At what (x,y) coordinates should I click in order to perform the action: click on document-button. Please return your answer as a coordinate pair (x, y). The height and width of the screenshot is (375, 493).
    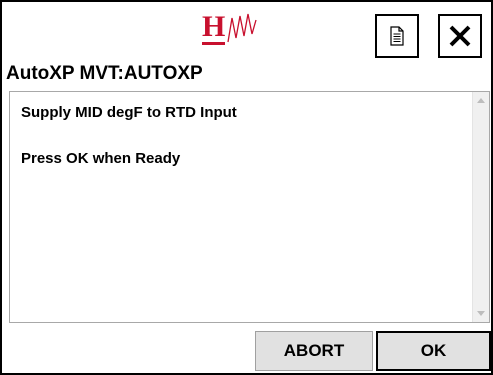
    Looking at the image, I should click on (397, 36).